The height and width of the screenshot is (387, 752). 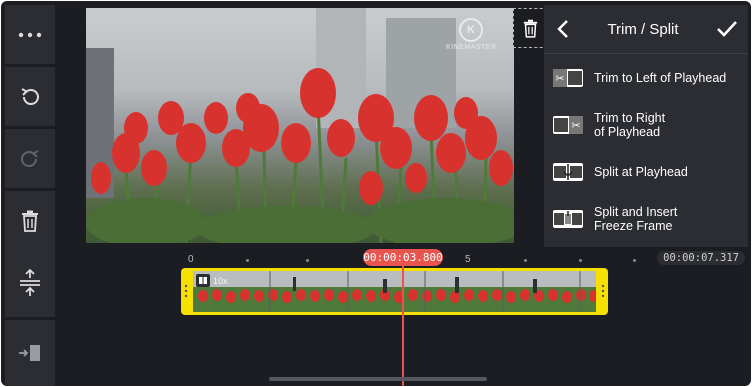 I want to click on delete-clip-button, so click(x=530, y=28).